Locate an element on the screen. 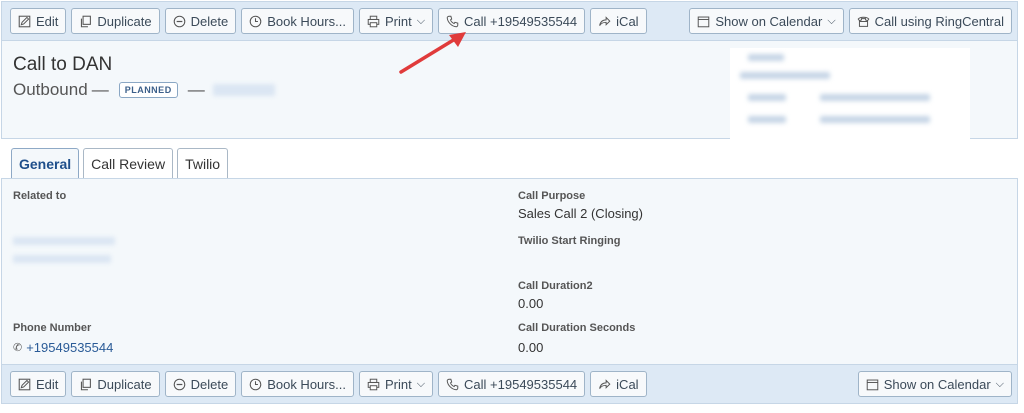  phone-number-label: Phone Number is located at coordinates (52, 328).